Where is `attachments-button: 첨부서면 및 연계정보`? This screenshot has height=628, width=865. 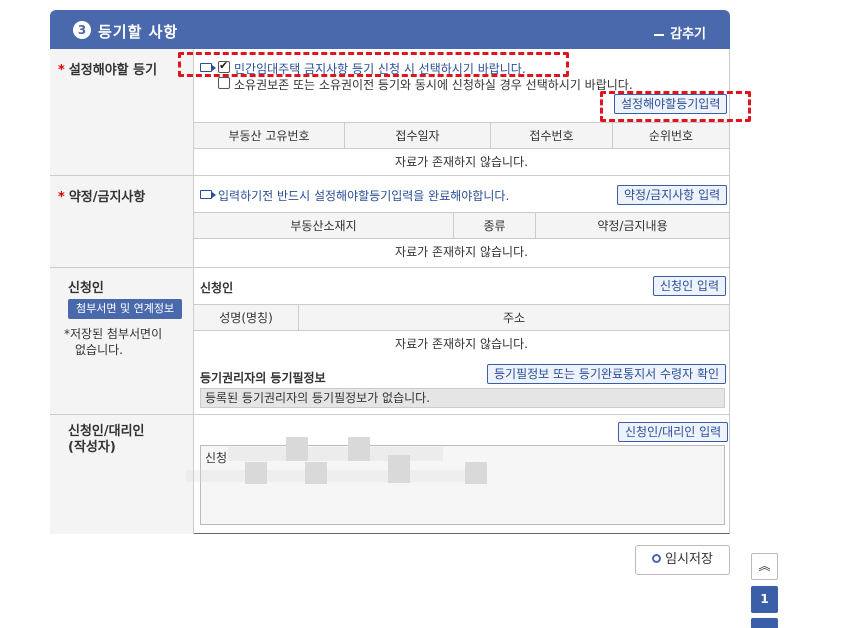
attachments-button: 첨부서면 및 연계정보 is located at coordinates (125, 309).